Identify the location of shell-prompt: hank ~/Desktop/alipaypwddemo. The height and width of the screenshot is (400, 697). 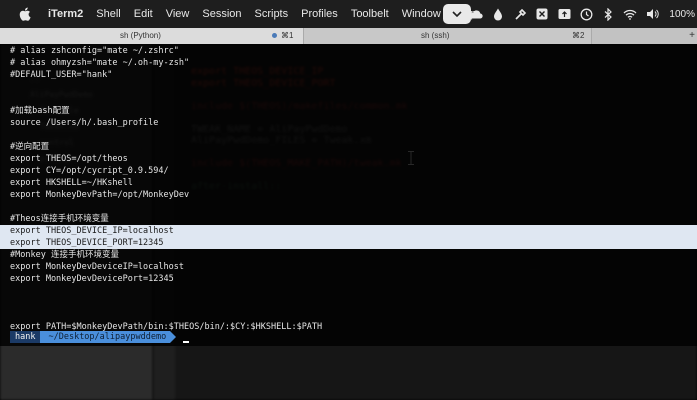
(100, 337).